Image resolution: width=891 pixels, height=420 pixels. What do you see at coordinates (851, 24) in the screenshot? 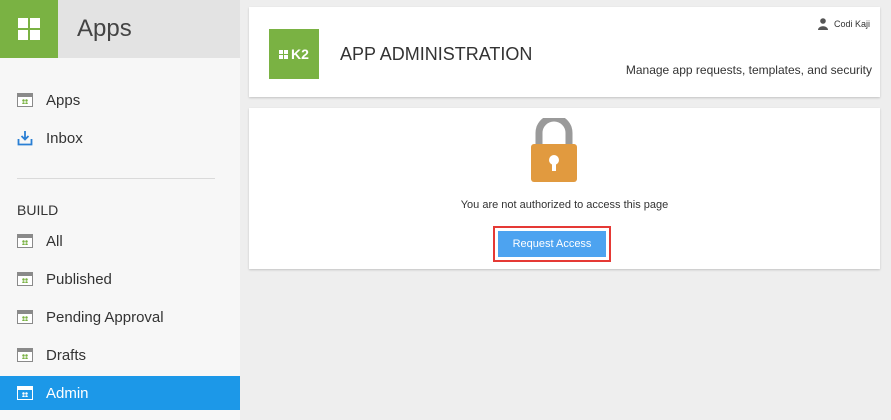
I see `user-name: Codi Kaji` at bounding box center [851, 24].